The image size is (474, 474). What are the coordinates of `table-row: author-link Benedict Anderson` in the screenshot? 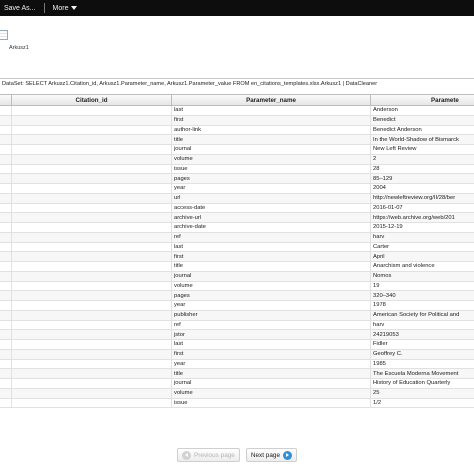 It's located at (237, 130).